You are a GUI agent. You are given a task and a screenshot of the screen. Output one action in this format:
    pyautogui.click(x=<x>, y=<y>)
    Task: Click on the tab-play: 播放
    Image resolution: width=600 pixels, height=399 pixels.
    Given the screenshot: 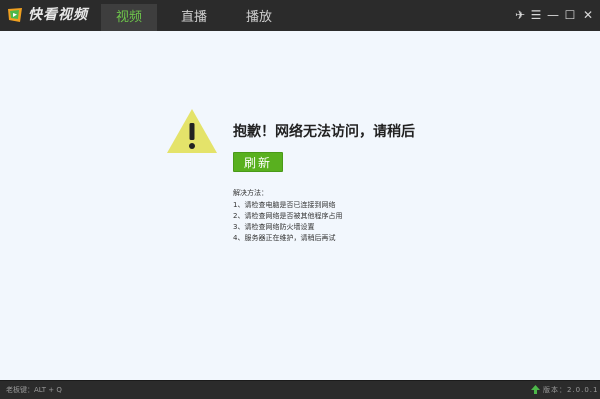 What is the action you would take?
    pyautogui.click(x=259, y=17)
    